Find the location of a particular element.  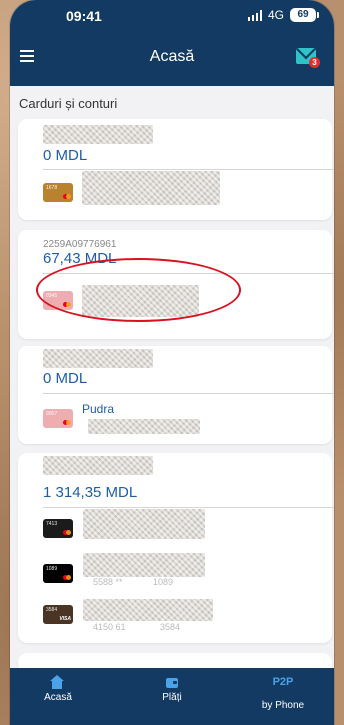

card-last4: 7413 is located at coordinates (52, 524).